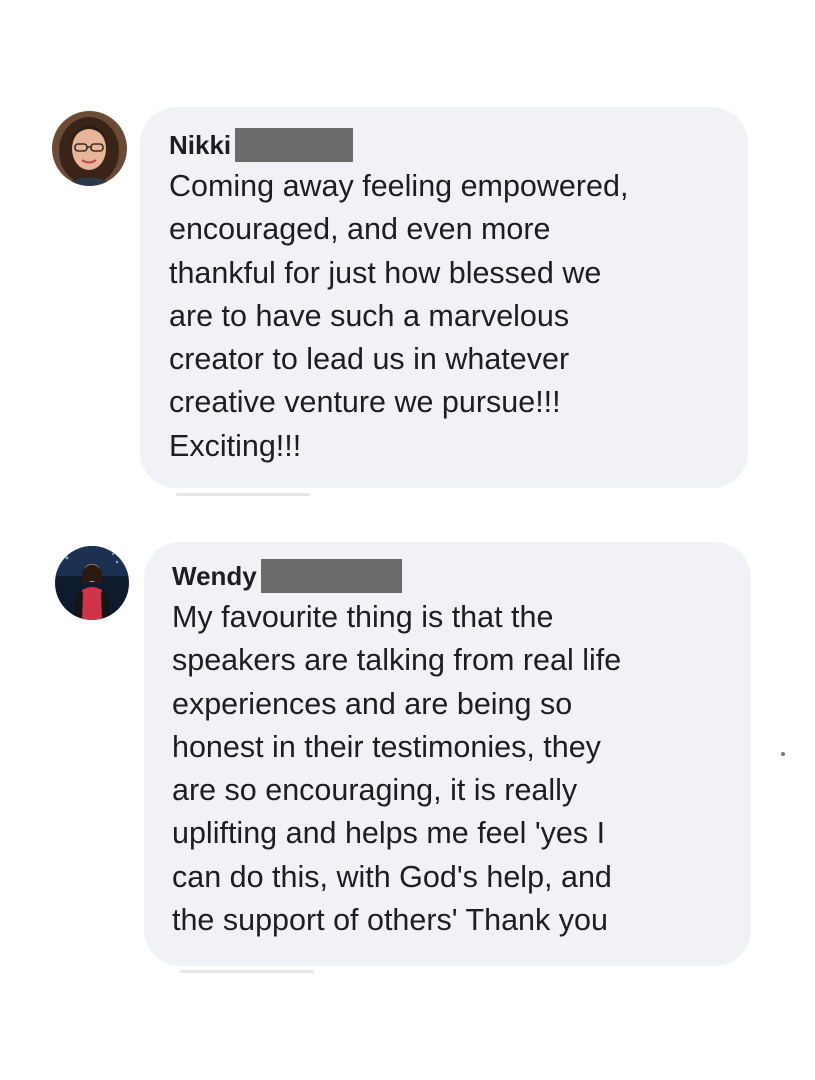 The width and height of the screenshot is (815, 1080). I want to click on options-dot, so click(783, 754).